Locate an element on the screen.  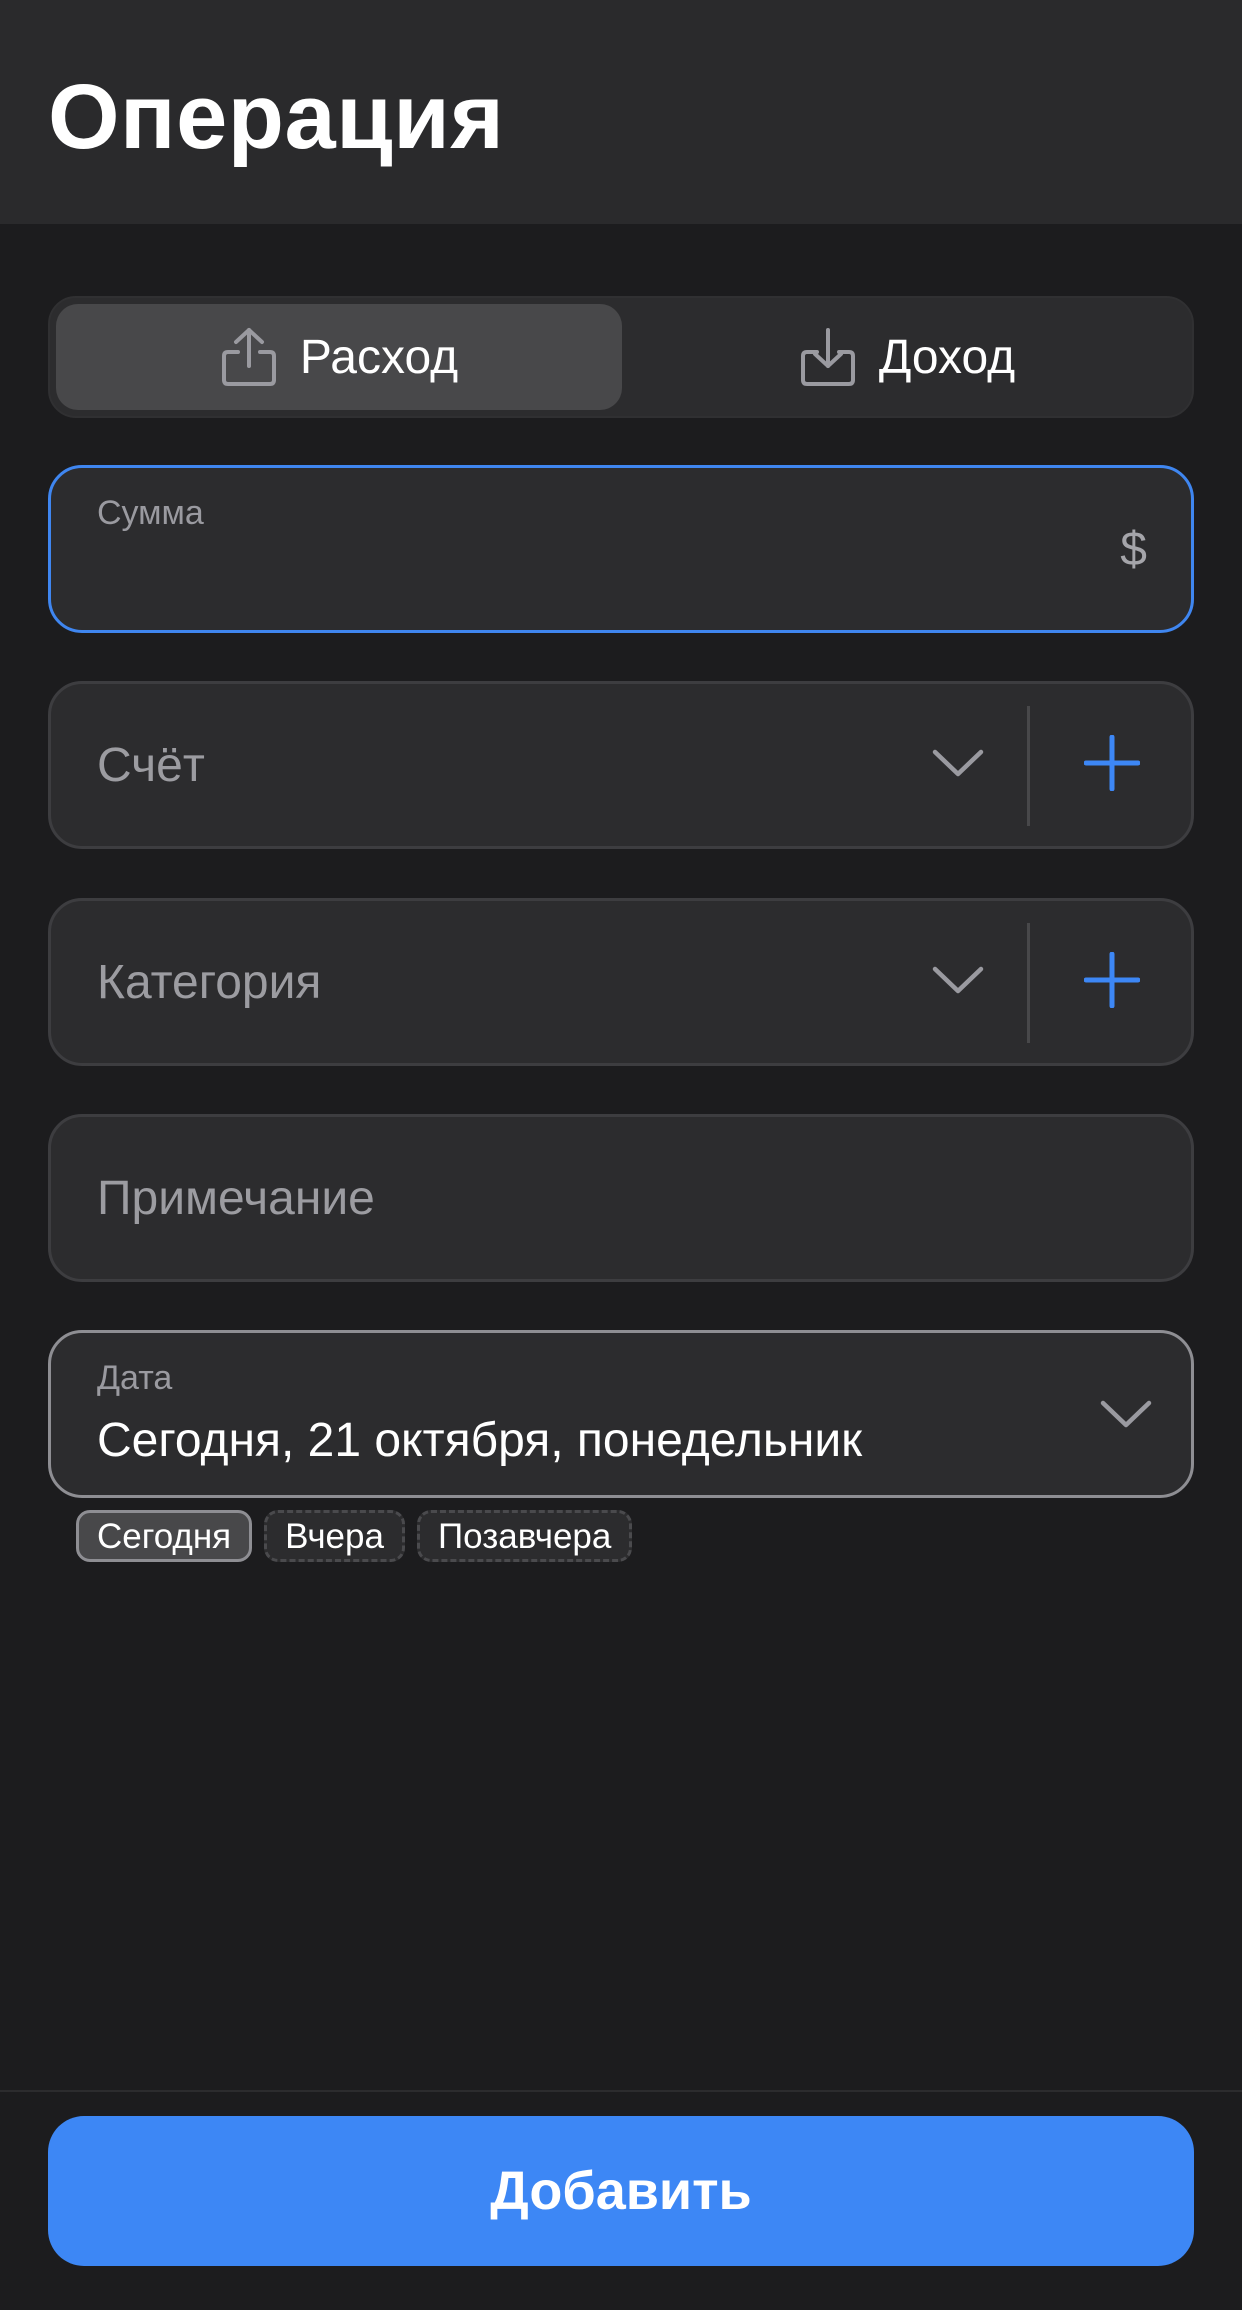
add-category-button is located at coordinates (1112, 982).